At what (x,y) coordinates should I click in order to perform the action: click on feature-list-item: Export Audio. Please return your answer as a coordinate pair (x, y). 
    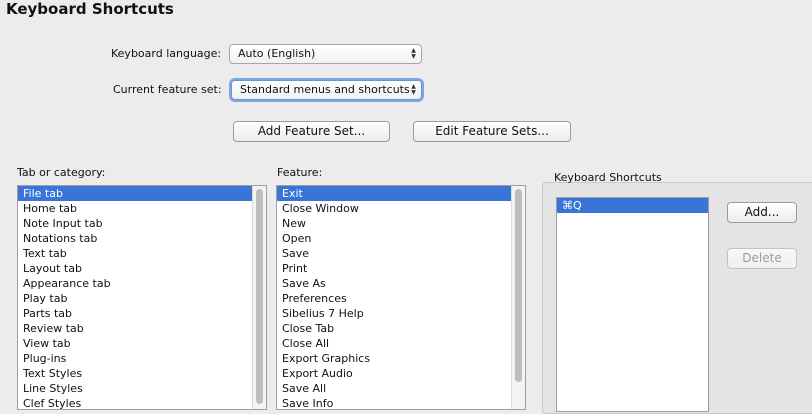
    Looking at the image, I should click on (401, 373).